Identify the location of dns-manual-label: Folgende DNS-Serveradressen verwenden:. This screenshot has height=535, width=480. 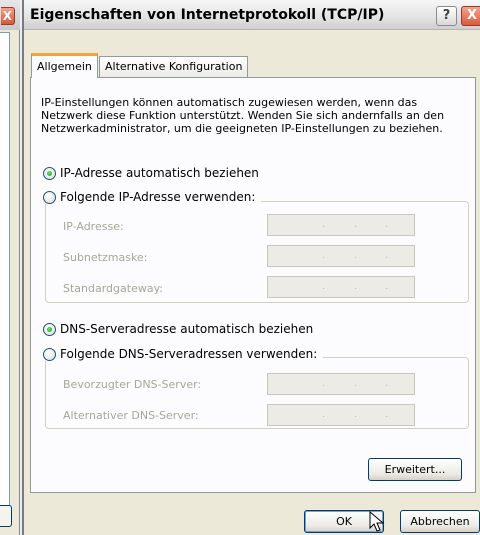
(189, 354).